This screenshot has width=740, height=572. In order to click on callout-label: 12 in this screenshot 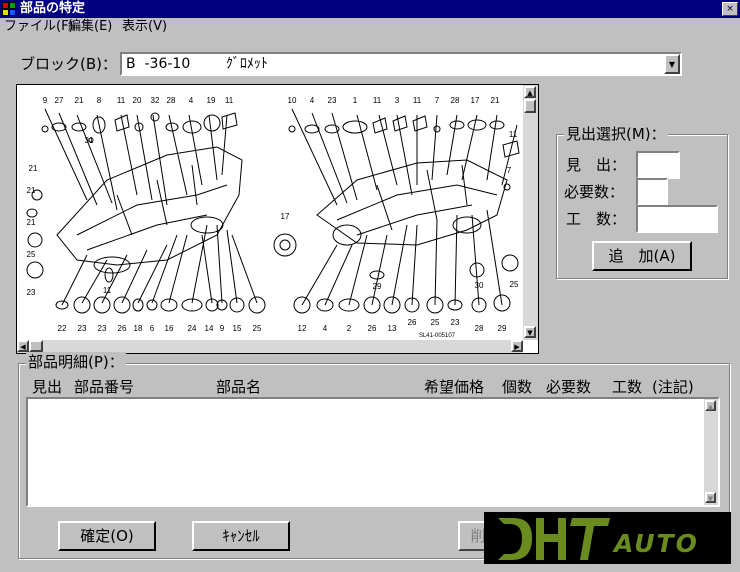, I will do `click(302, 328)`.